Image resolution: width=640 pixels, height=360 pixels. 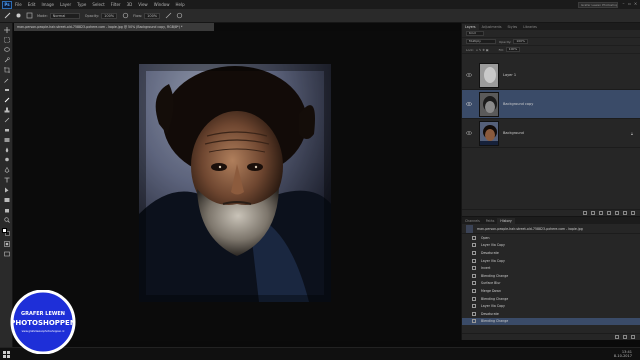 I want to click on menu-window: Window, so click(x=162, y=4).